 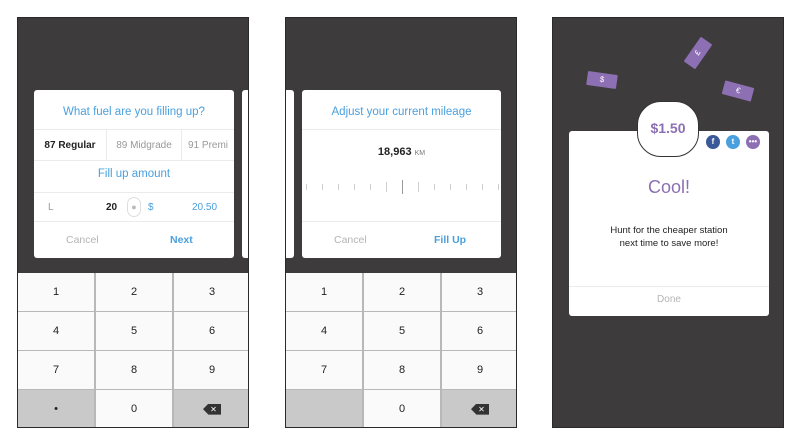 What do you see at coordinates (134, 112) in the screenshot?
I see `card-title: What fuel are you filling up?` at bounding box center [134, 112].